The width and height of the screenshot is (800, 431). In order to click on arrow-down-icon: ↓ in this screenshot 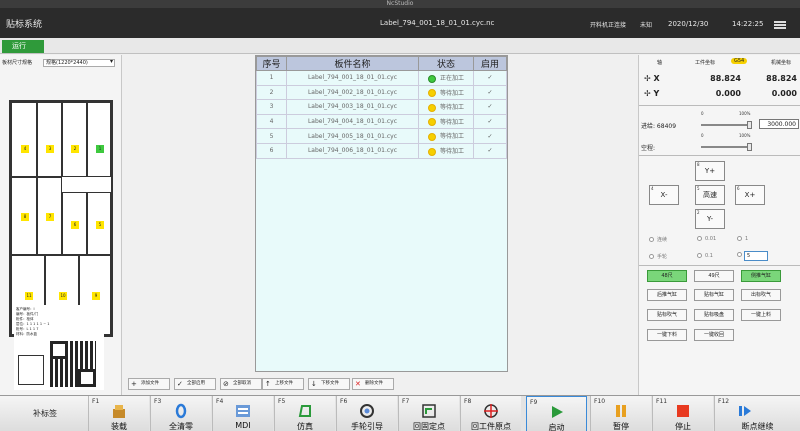, I will do `click(314, 384)`.